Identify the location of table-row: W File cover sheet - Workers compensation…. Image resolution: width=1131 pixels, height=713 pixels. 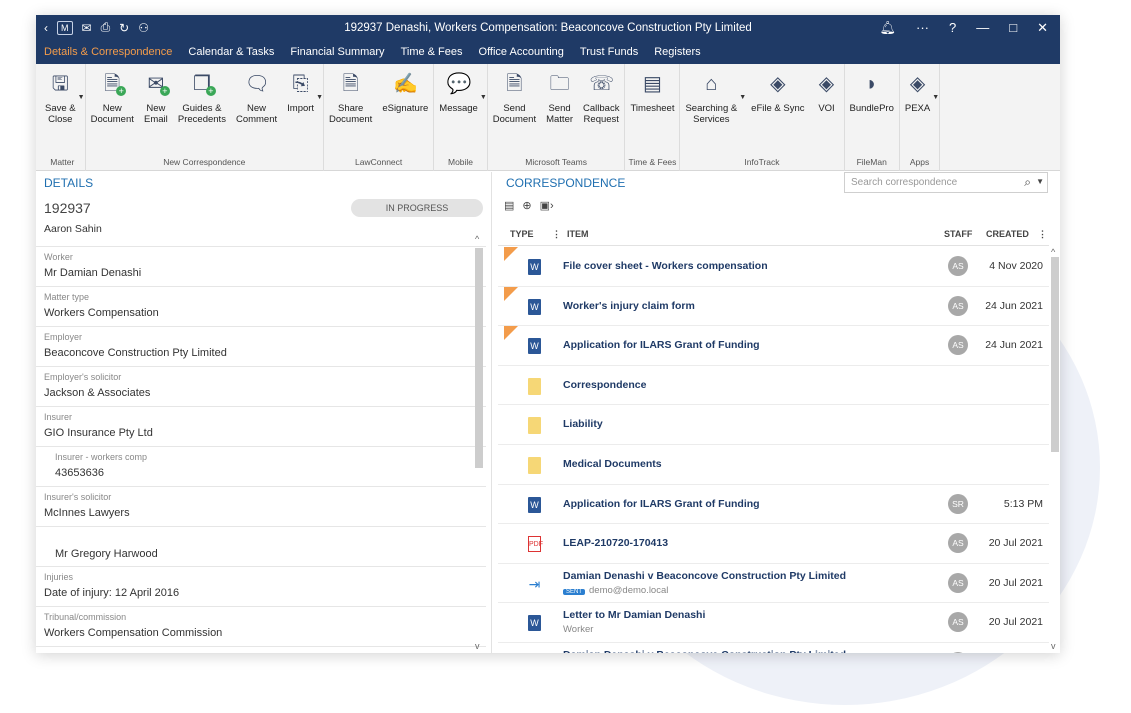
(773, 267).